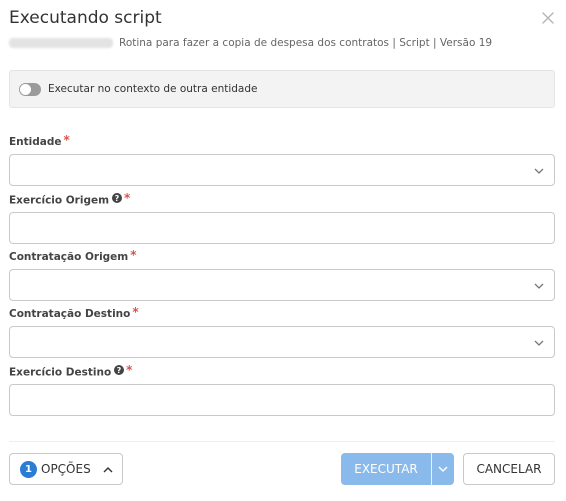 This screenshot has width=566, height=501. I want to click on options-button: 1 OPÇÕES, so click(66, 469).